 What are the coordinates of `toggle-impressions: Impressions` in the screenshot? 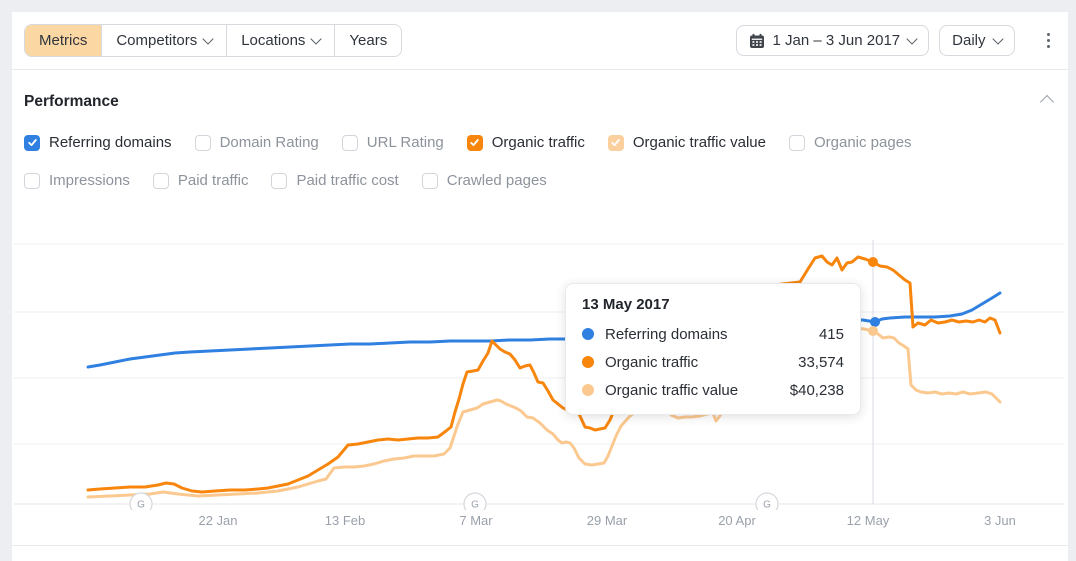 It's located at (77, 180).